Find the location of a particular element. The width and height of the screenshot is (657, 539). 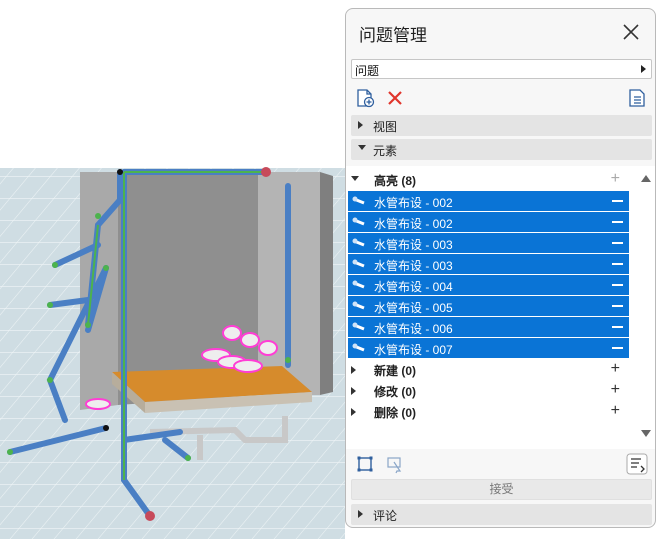

close-icon is located at coordinates (631, 32).